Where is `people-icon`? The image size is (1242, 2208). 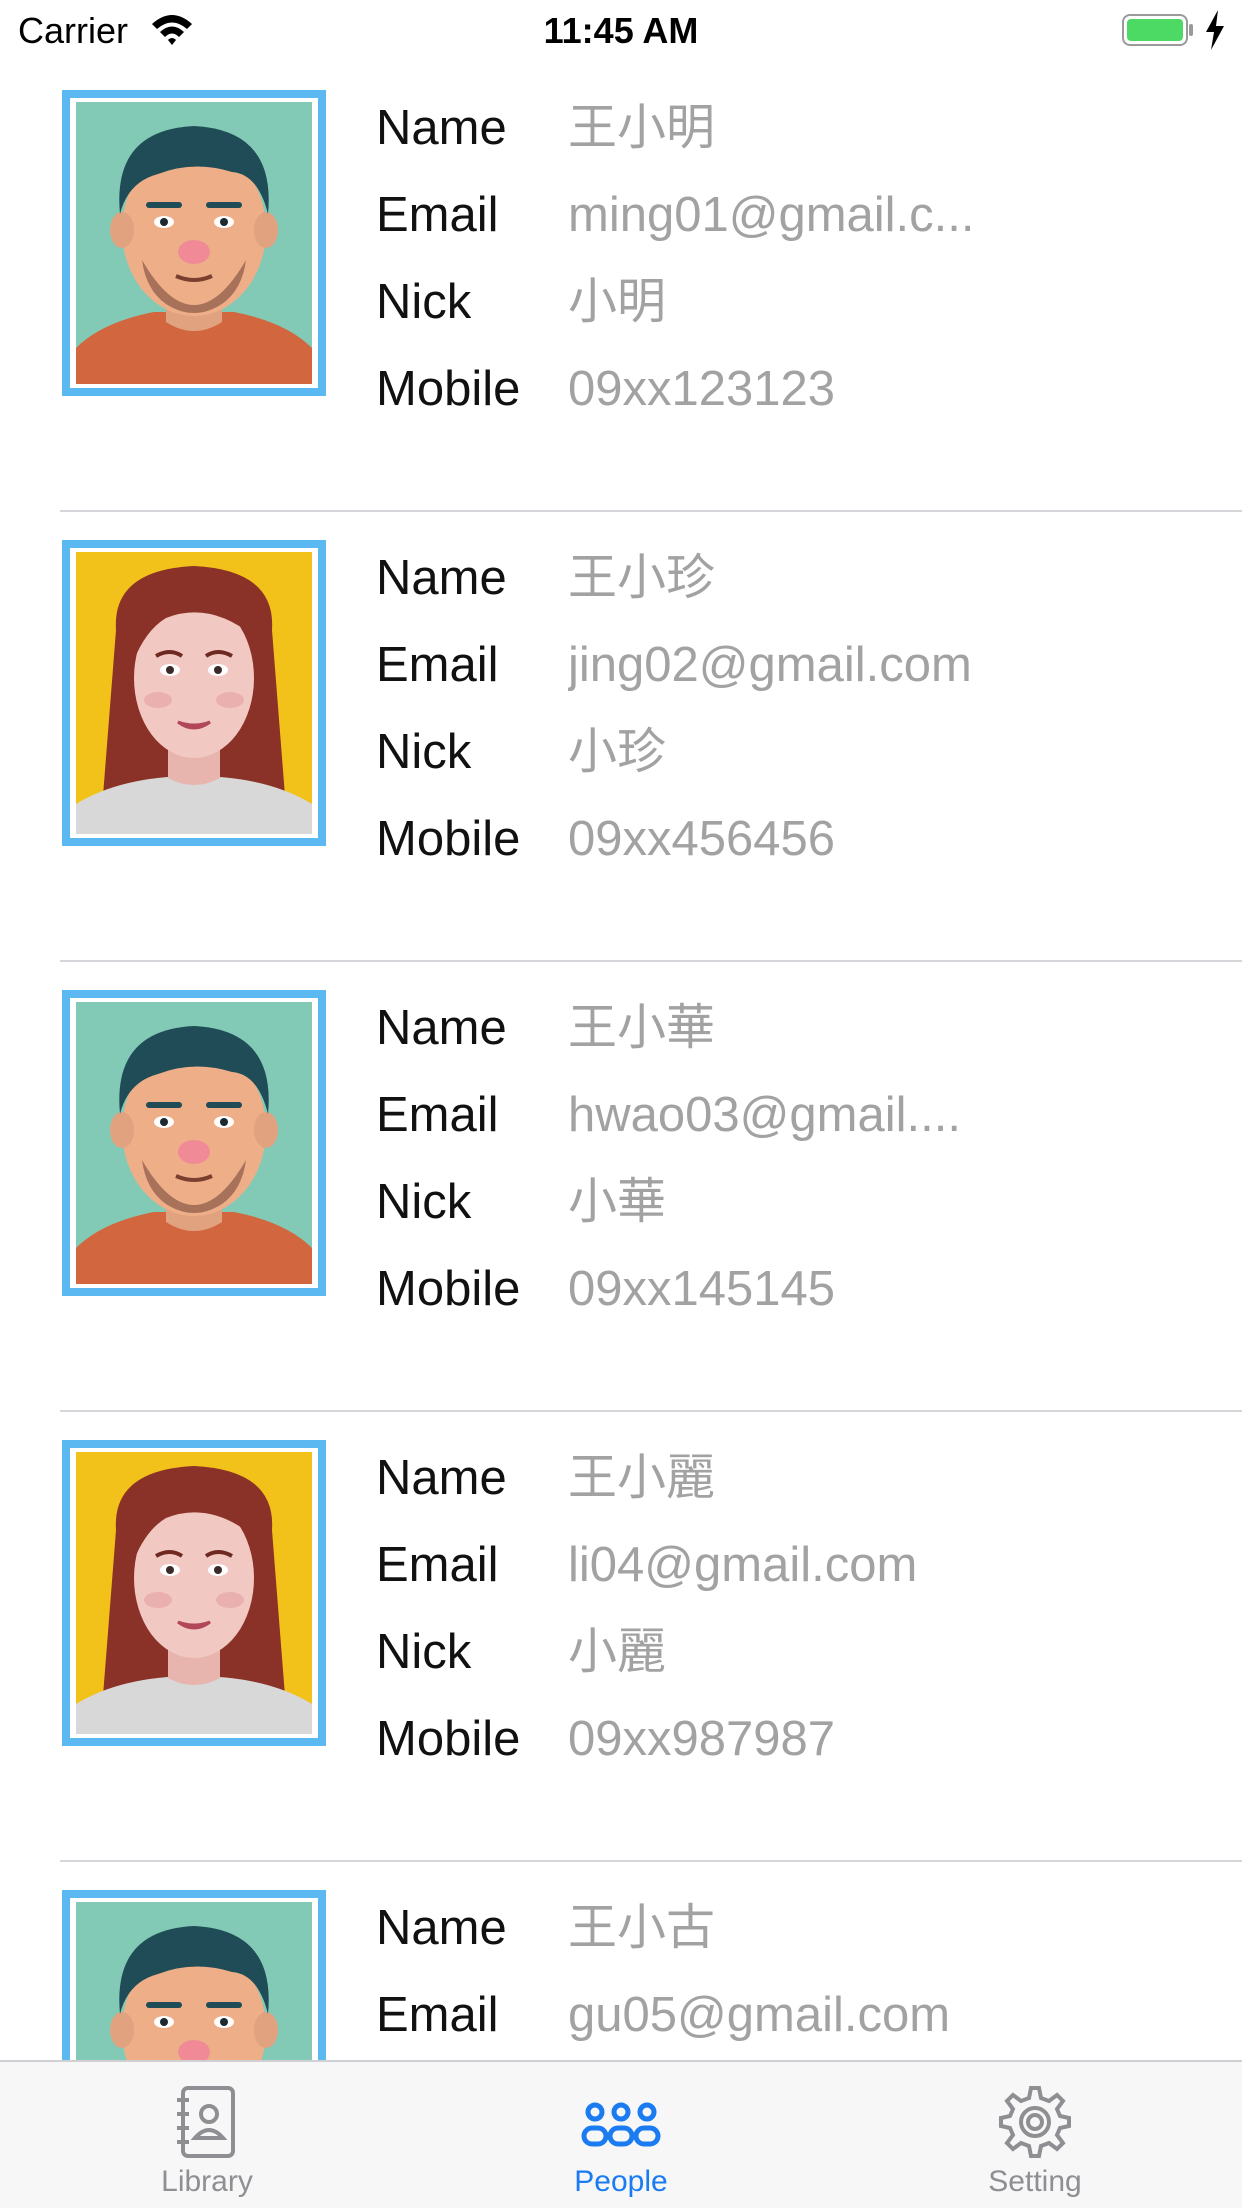 people-icon is located at coordinates (621, 2124).